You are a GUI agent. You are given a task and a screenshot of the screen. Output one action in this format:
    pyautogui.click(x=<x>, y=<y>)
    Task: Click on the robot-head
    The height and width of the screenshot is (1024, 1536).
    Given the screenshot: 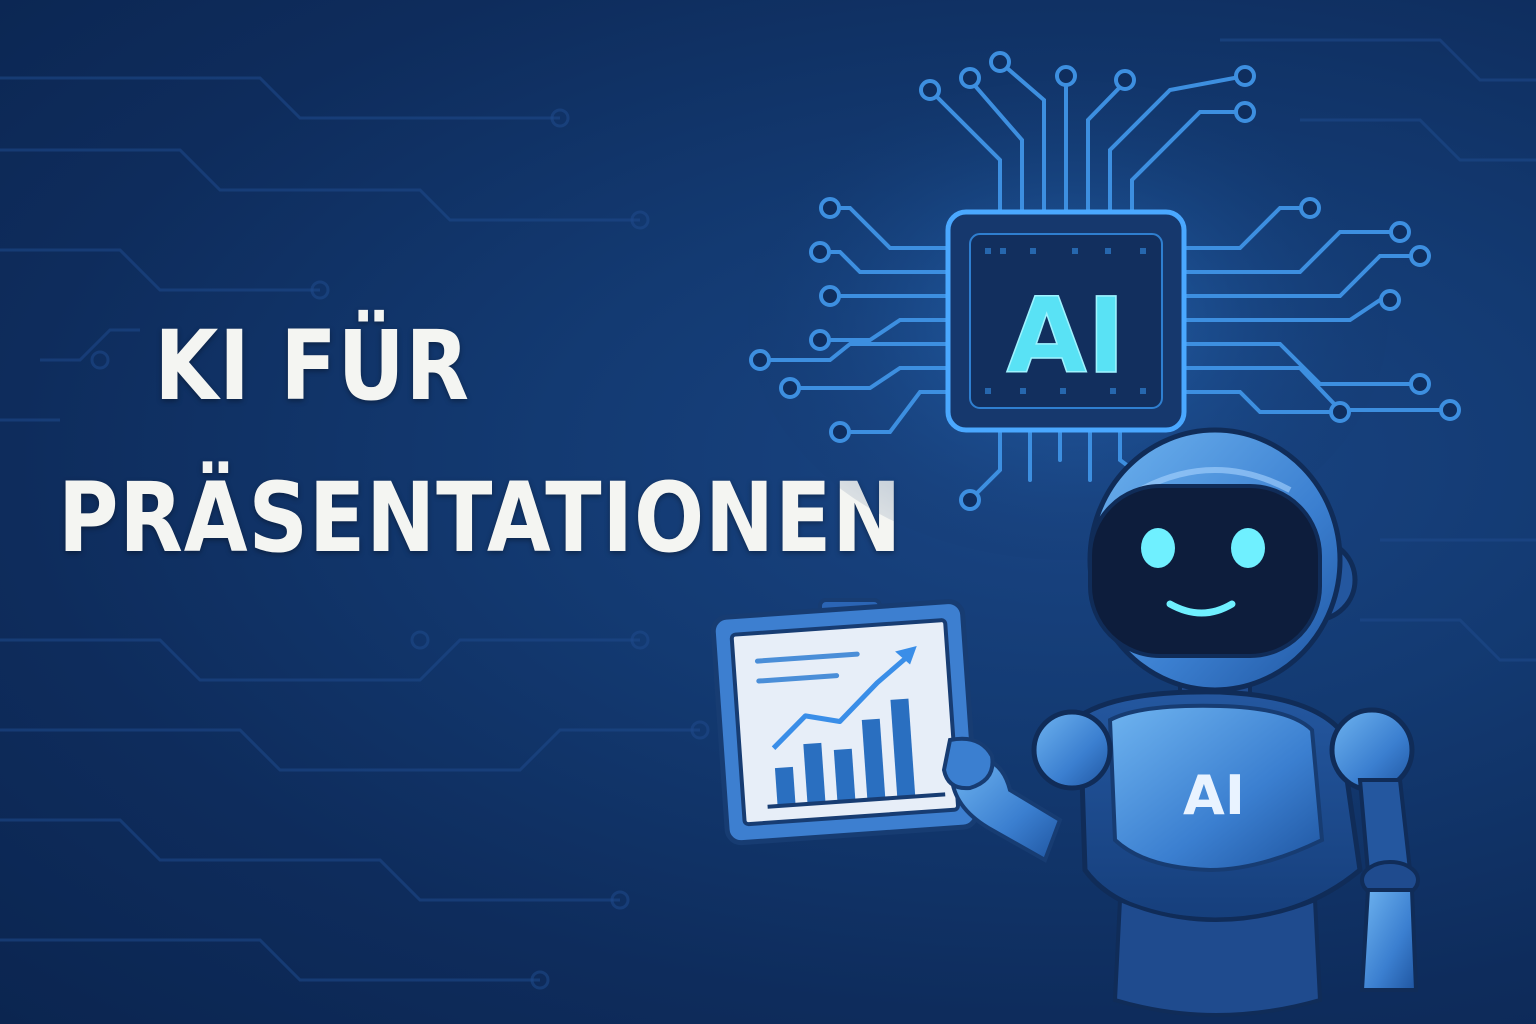 What is the action you would take?
    pyautogui.click(x=1222, y=560)
    